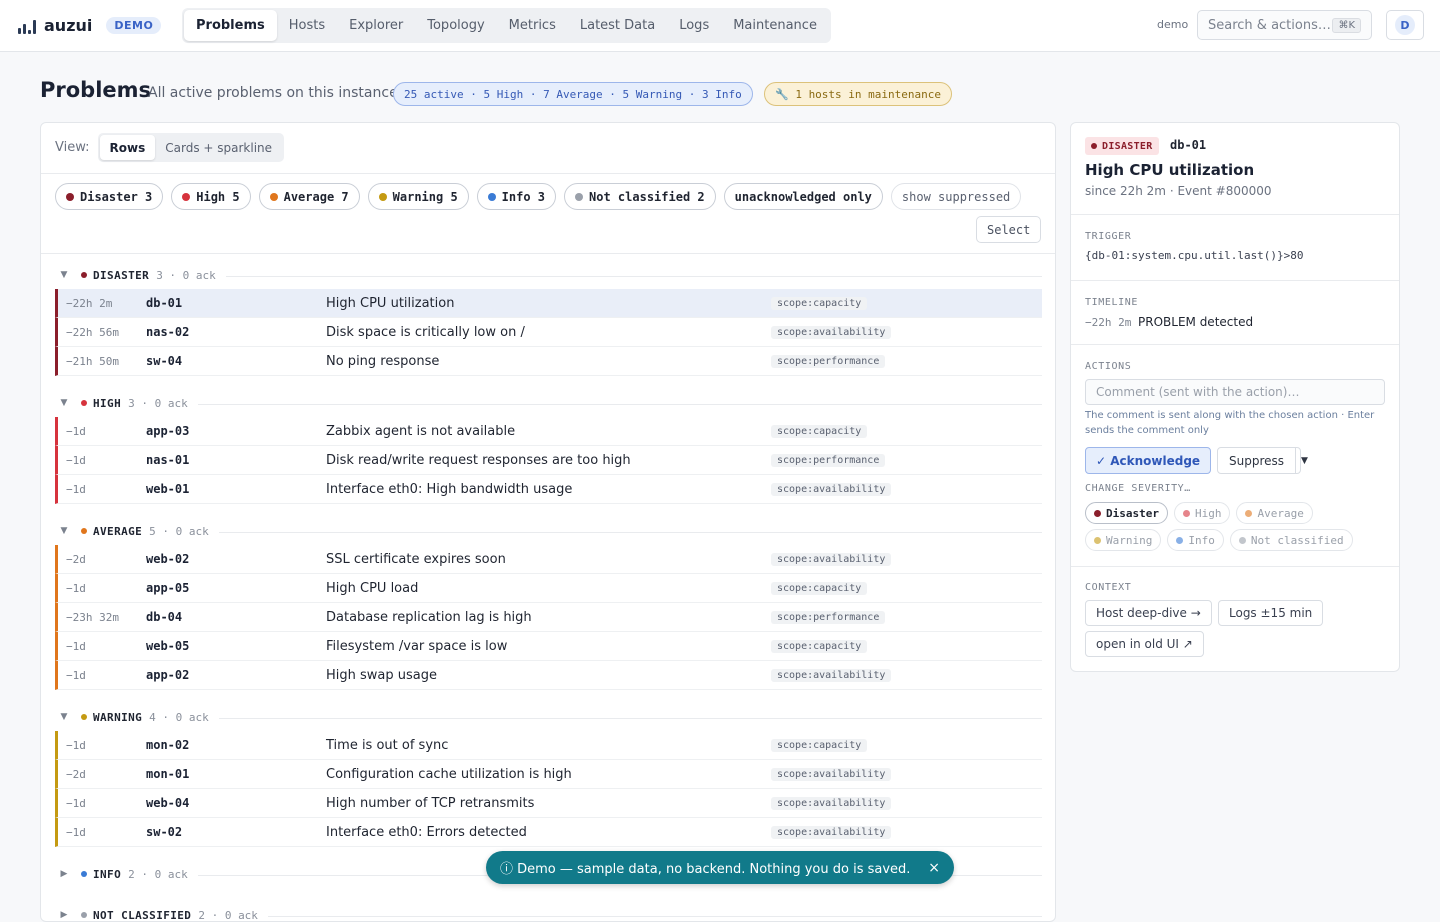 This screenshot has height=922, width=1440. I want to click on severity-group-header: ▼ HIGH 3 · 0 ack, so click(548, 403).